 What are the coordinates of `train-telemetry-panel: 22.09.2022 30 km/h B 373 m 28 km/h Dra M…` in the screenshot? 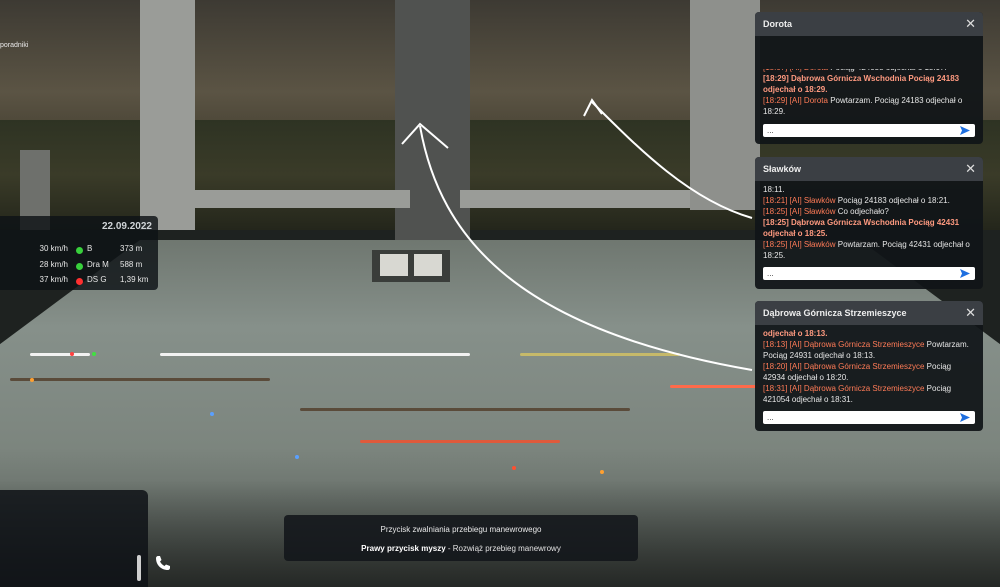 It's located at (79, 253).